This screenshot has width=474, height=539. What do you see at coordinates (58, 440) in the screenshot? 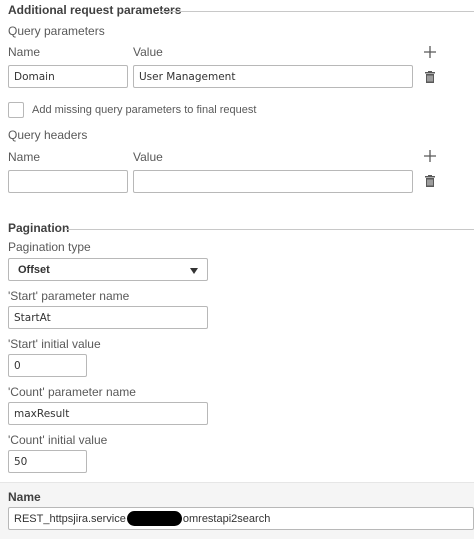
I see `count-initial-value-label: 'Count' initial value` at bounding box center [58, 440].